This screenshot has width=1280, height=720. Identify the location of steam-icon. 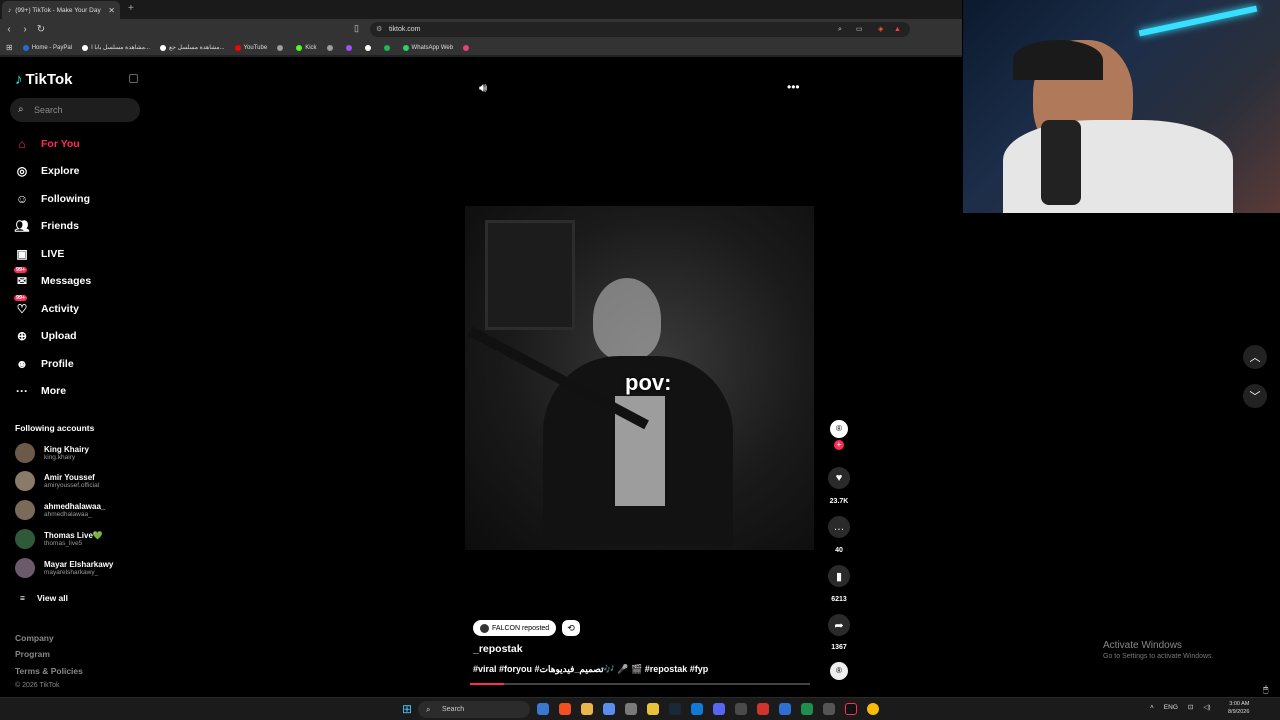
(675, 709).